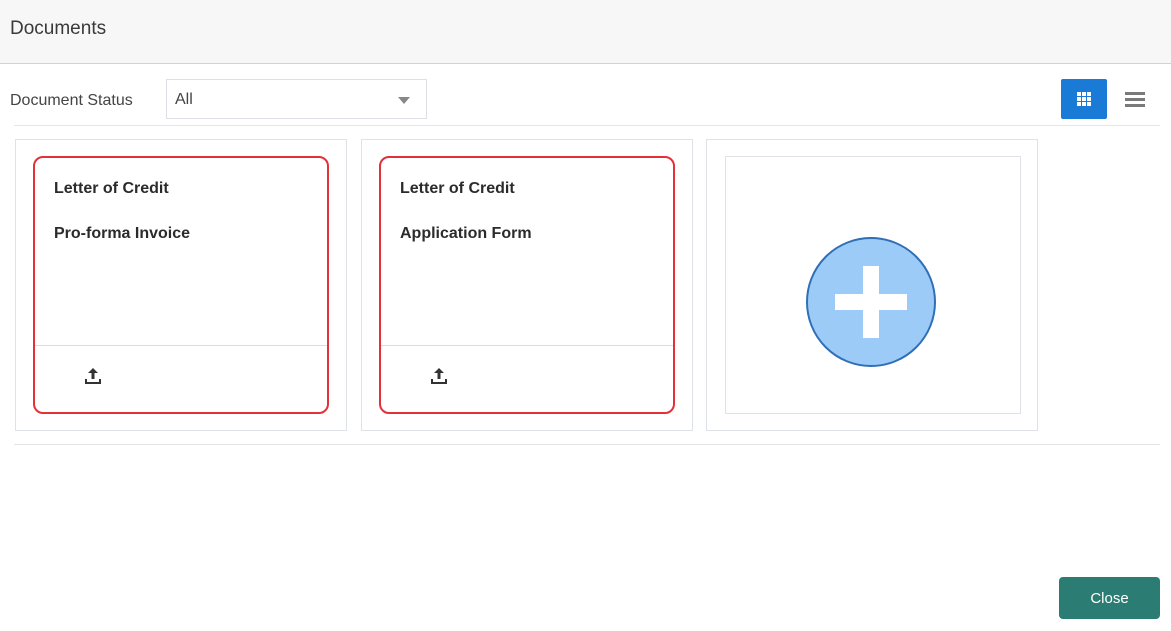 The width and height of the screenshot is (1171, 631). I want to click on document-status-select: All, so click(296, 99).